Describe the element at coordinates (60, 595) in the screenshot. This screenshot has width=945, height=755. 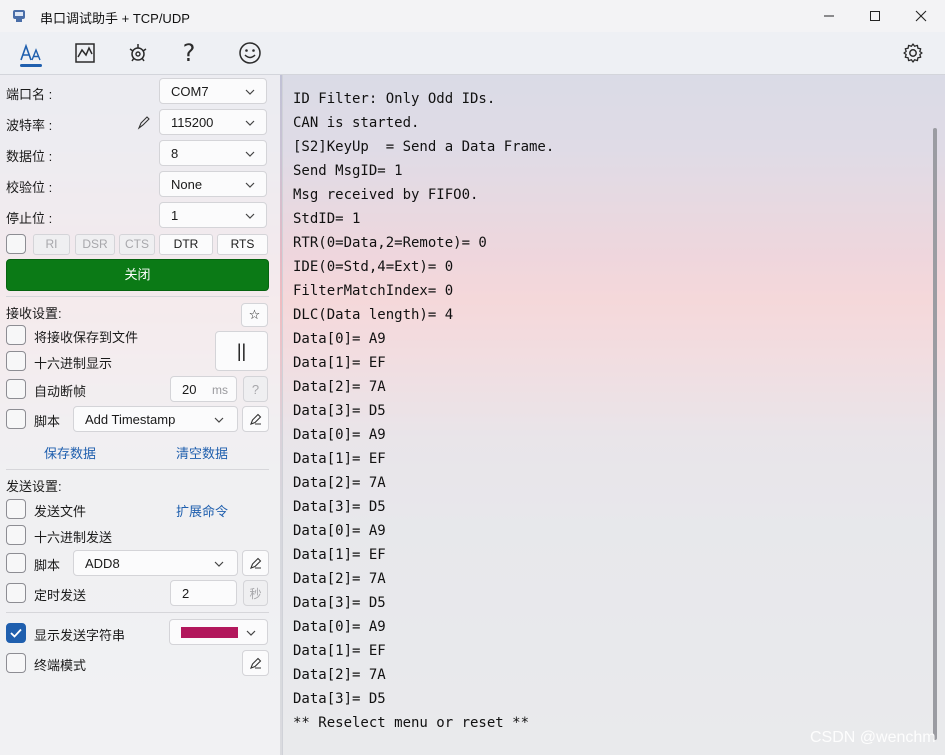
I see `timed-send-label: 定时发送` at that location.